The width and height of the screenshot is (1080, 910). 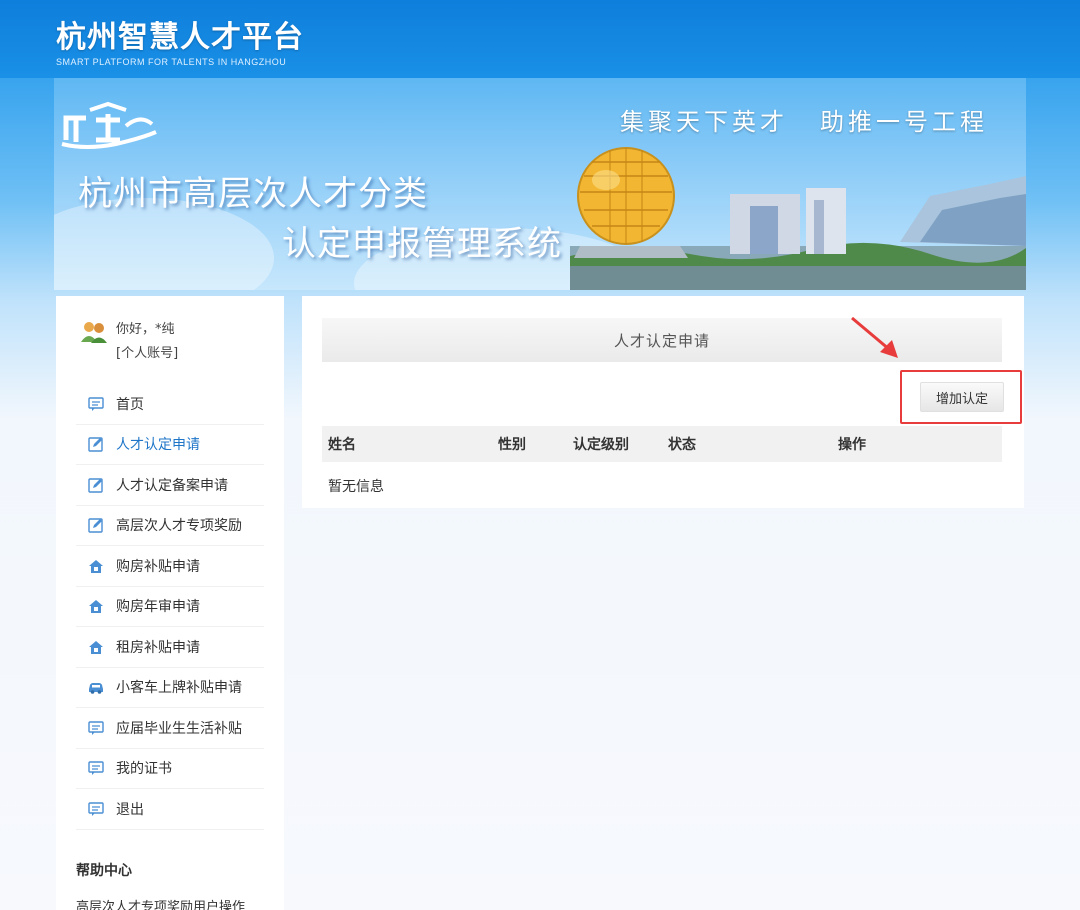 I want to click on sidebar-item-rent-subsidy: 租房补贴申请, so click(x=170, y=647).